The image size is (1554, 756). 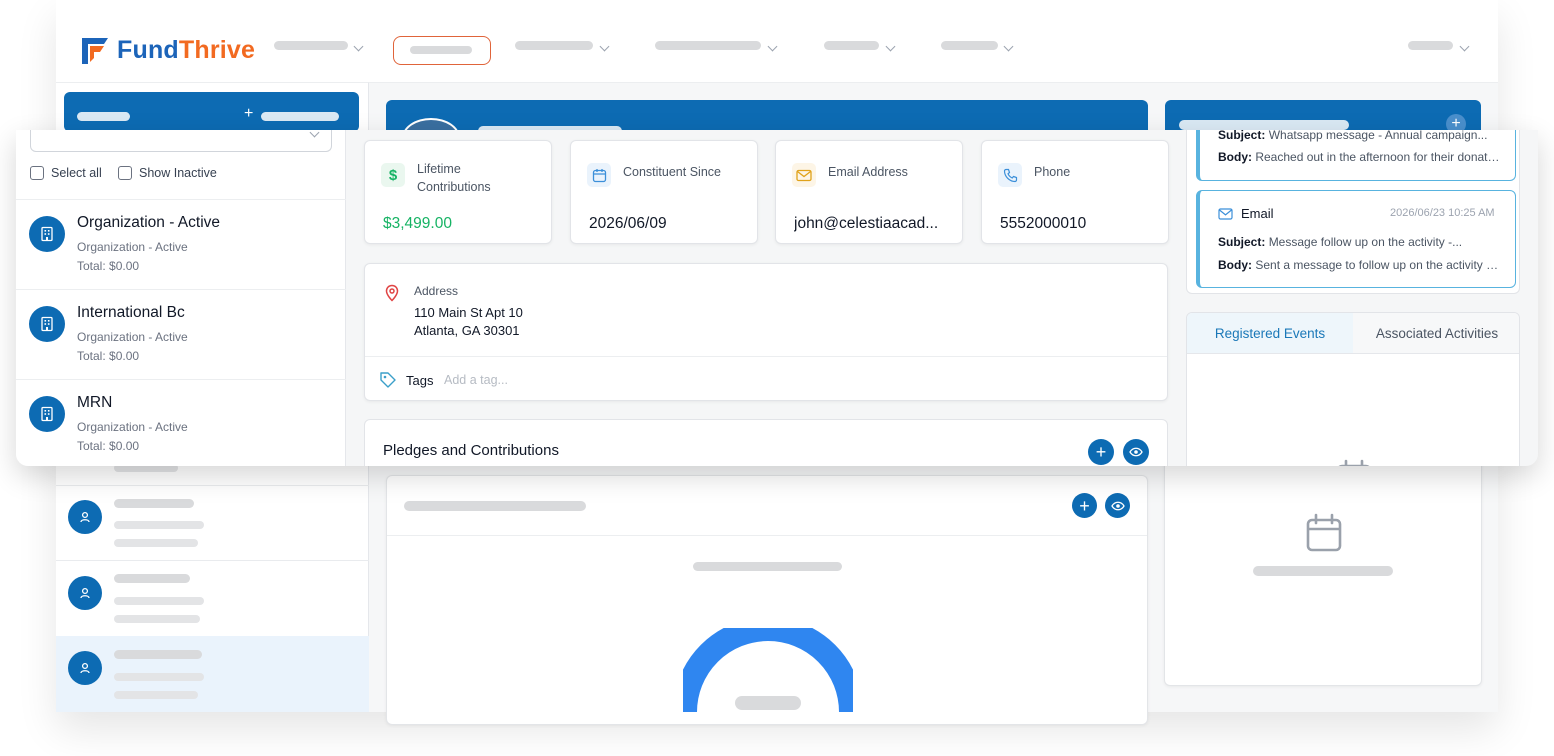 What do you see at coordinates (95, 51) in the screenshot?
I see `fundthrive-logo-icon` at bounding box center [95, 51].